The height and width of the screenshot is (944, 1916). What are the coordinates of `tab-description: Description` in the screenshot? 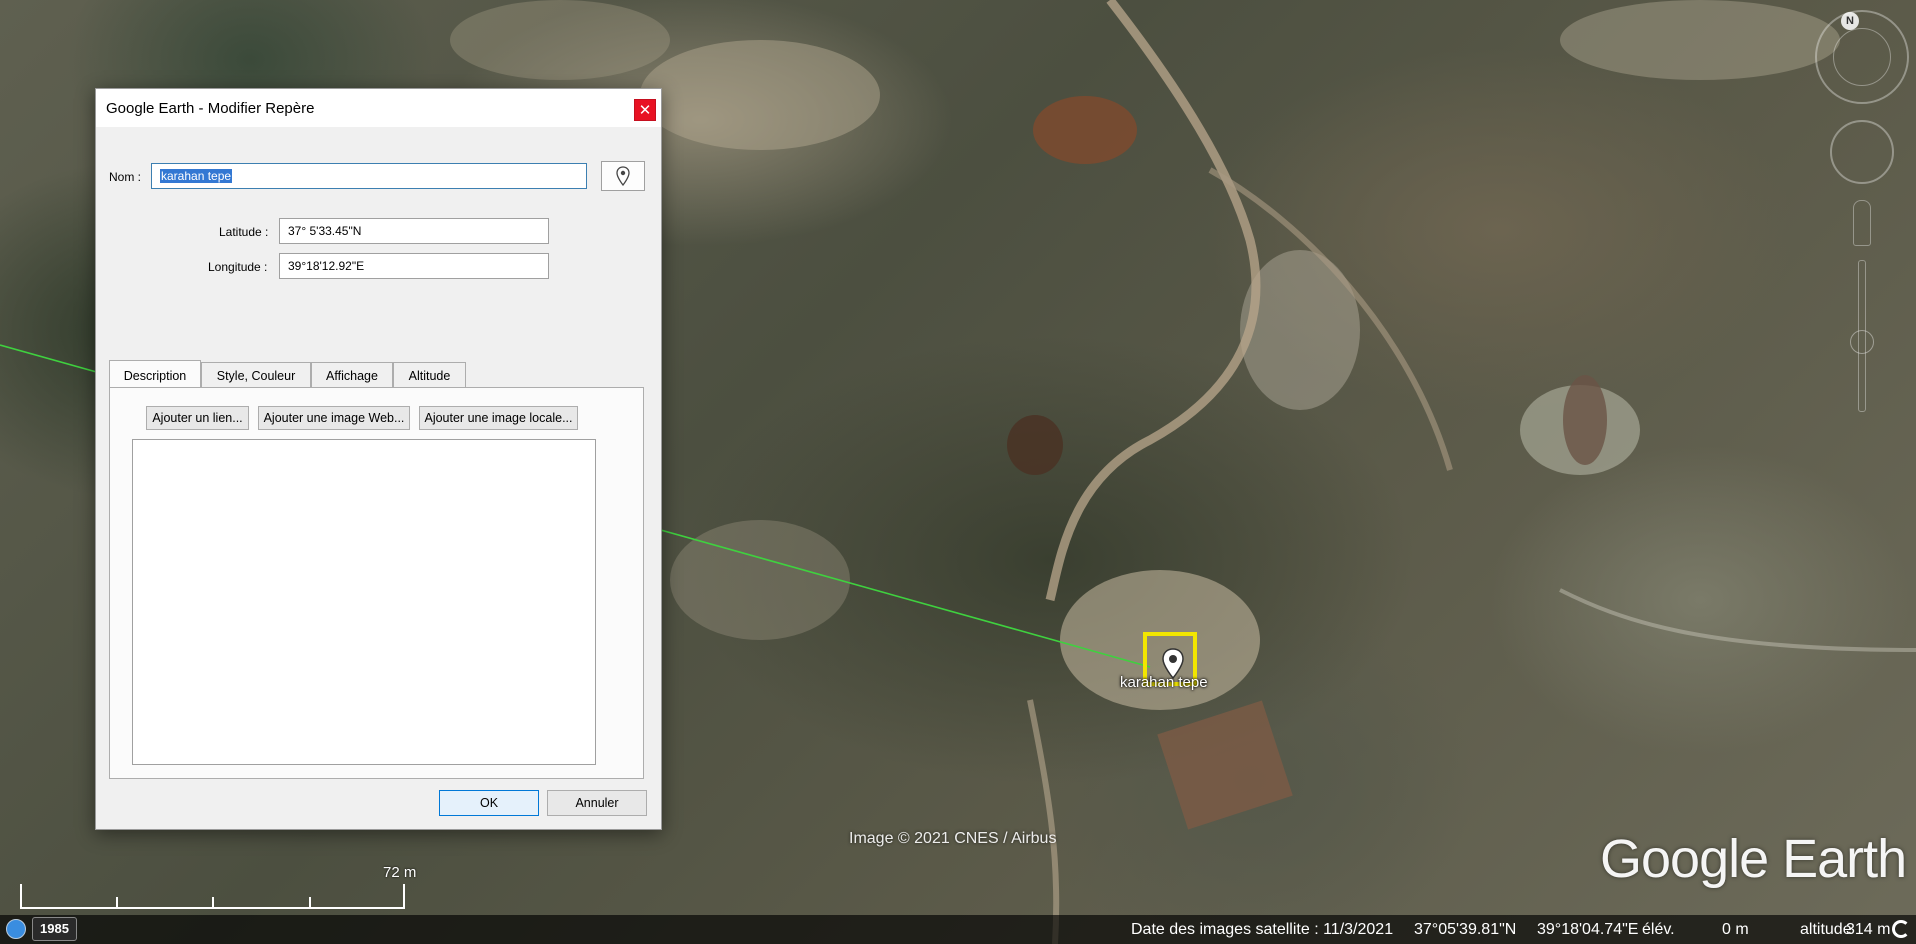 It's located at (155, 374).